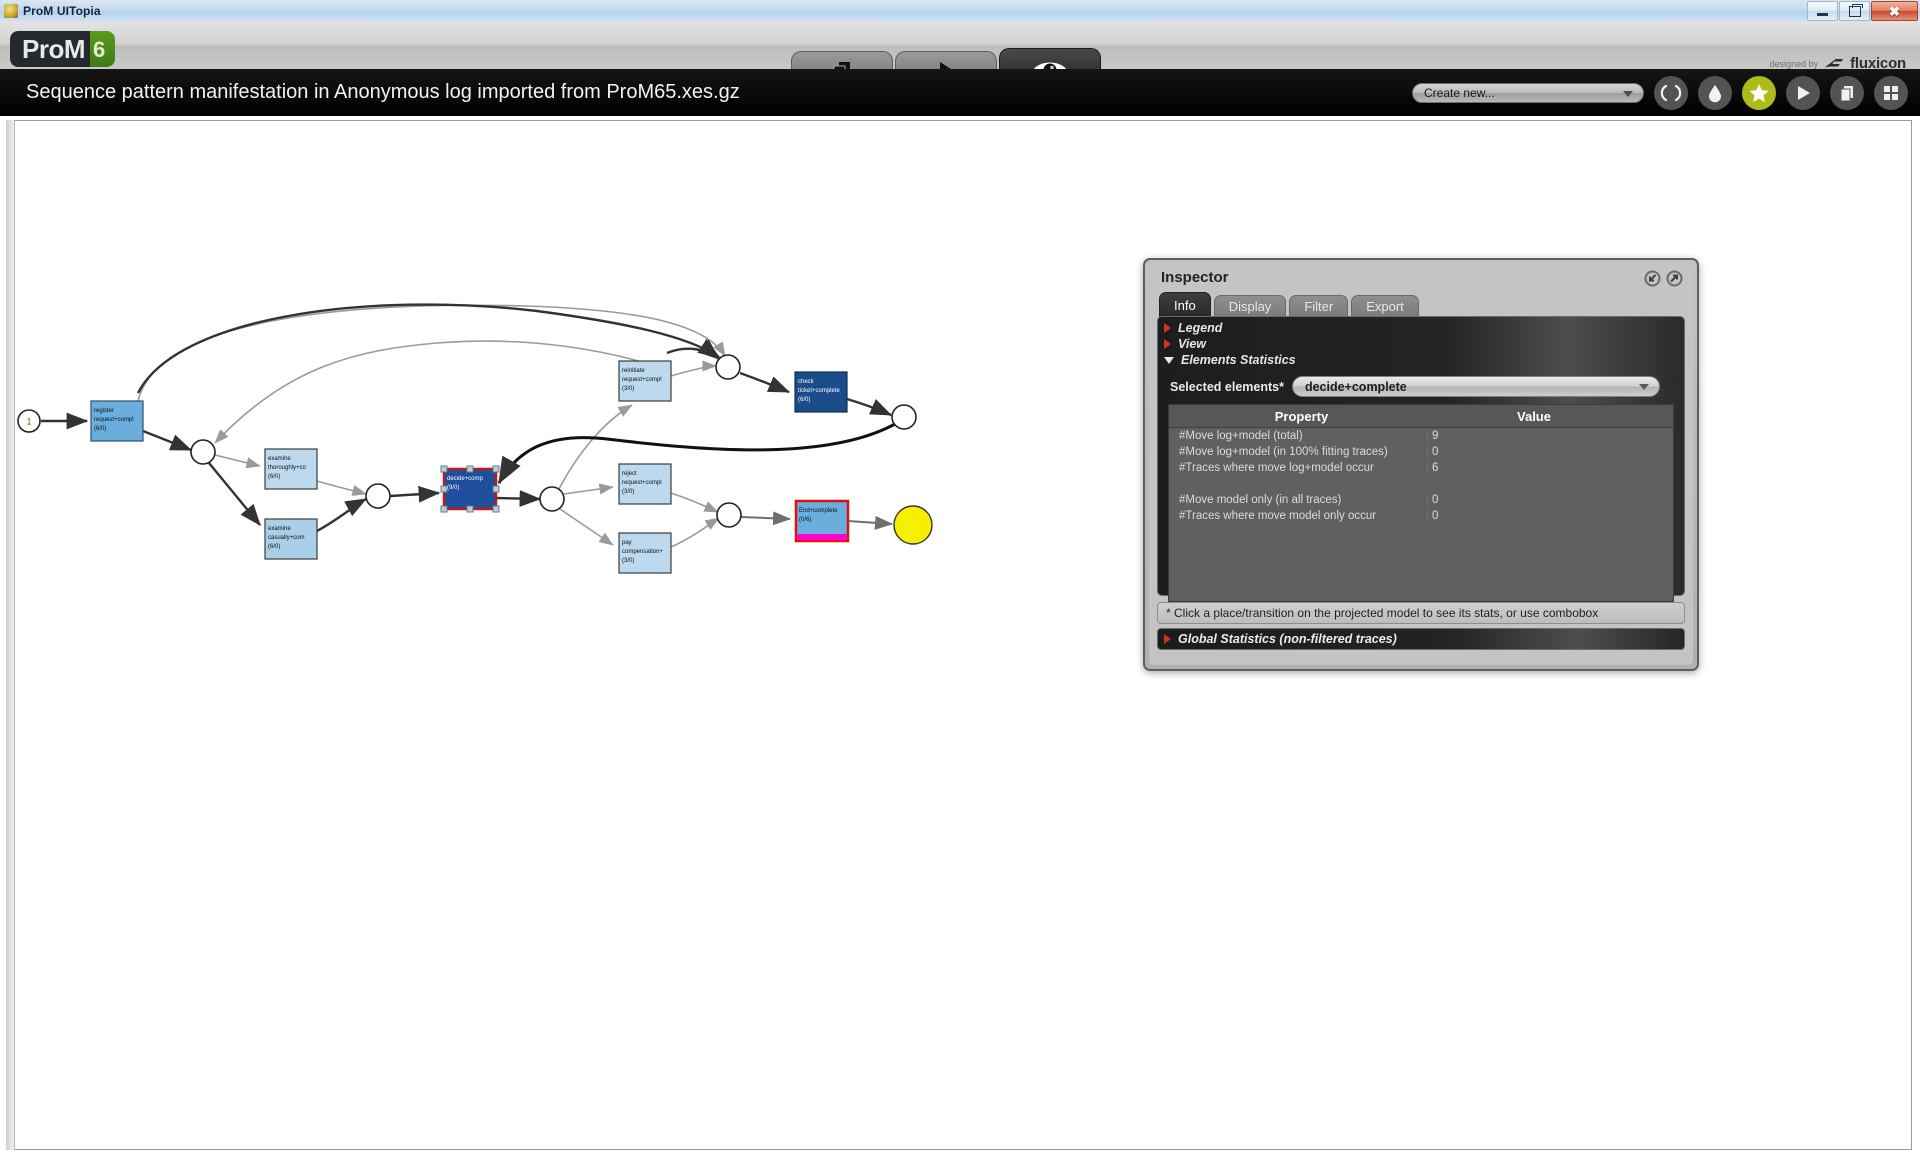 The image size is (1920, 1160). I want to click on cell-property: #Traces where move model only occur, so click(1278, 516).